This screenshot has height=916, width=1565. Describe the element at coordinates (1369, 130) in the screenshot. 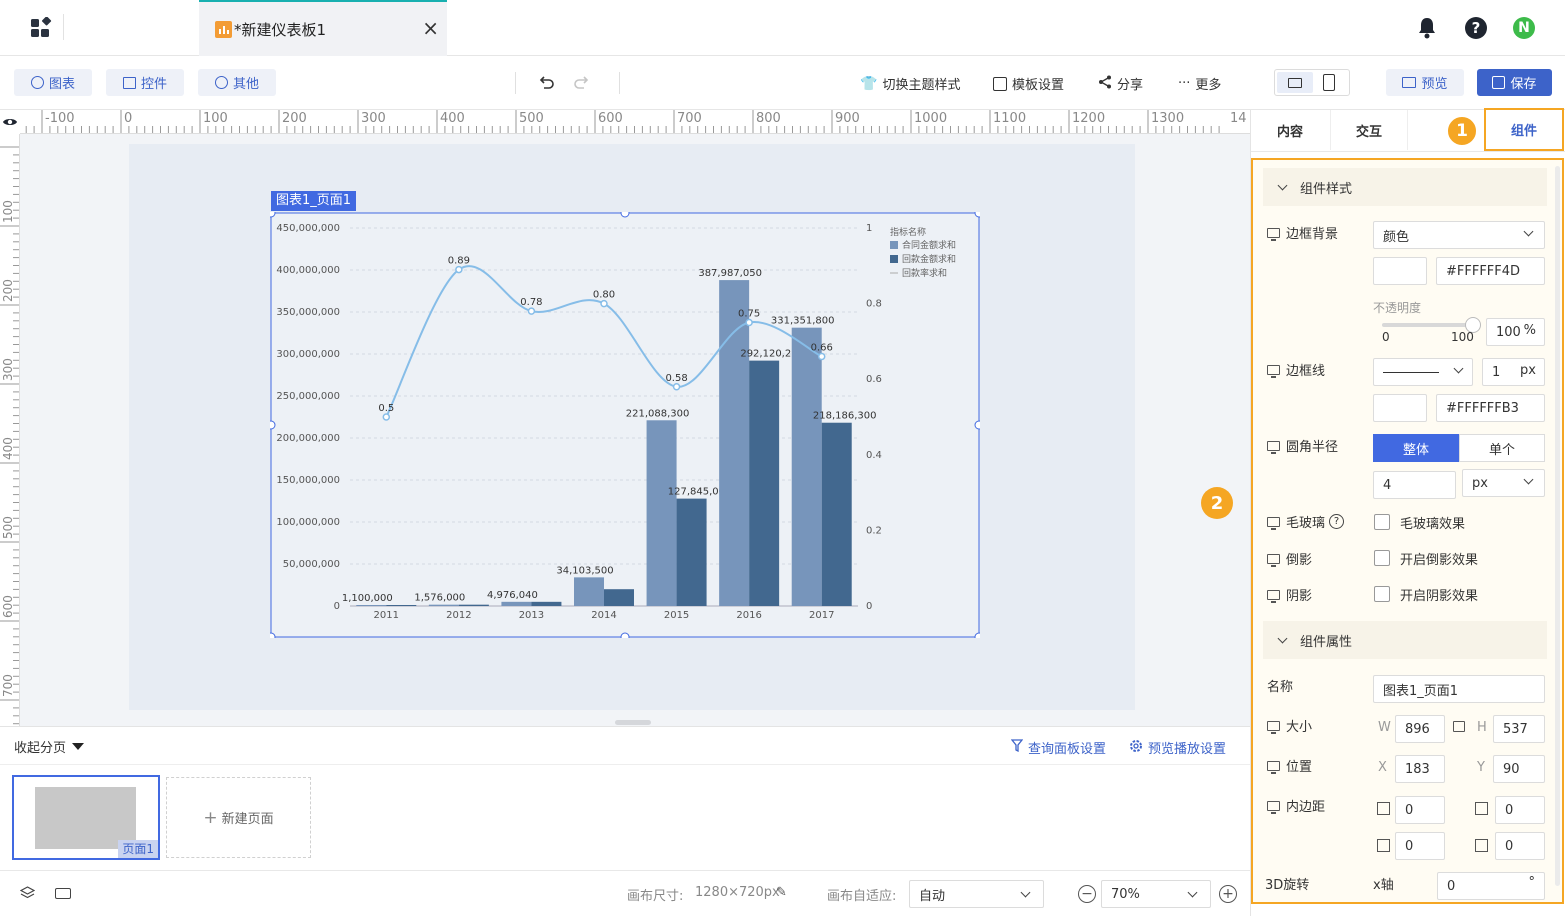

I see `tab-interaction: 交互` at that location.